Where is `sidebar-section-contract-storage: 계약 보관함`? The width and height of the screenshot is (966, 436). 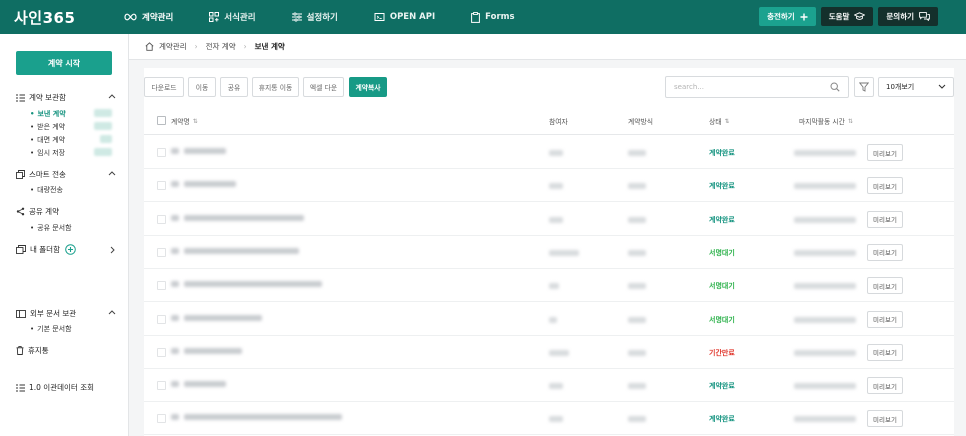 sidebar-section-contract-storage: 계약 보관함 is located at coordinates (66, 97).